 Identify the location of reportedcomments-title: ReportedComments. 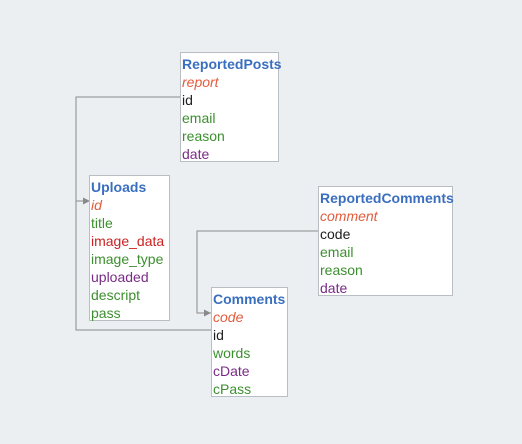
(387, 198).